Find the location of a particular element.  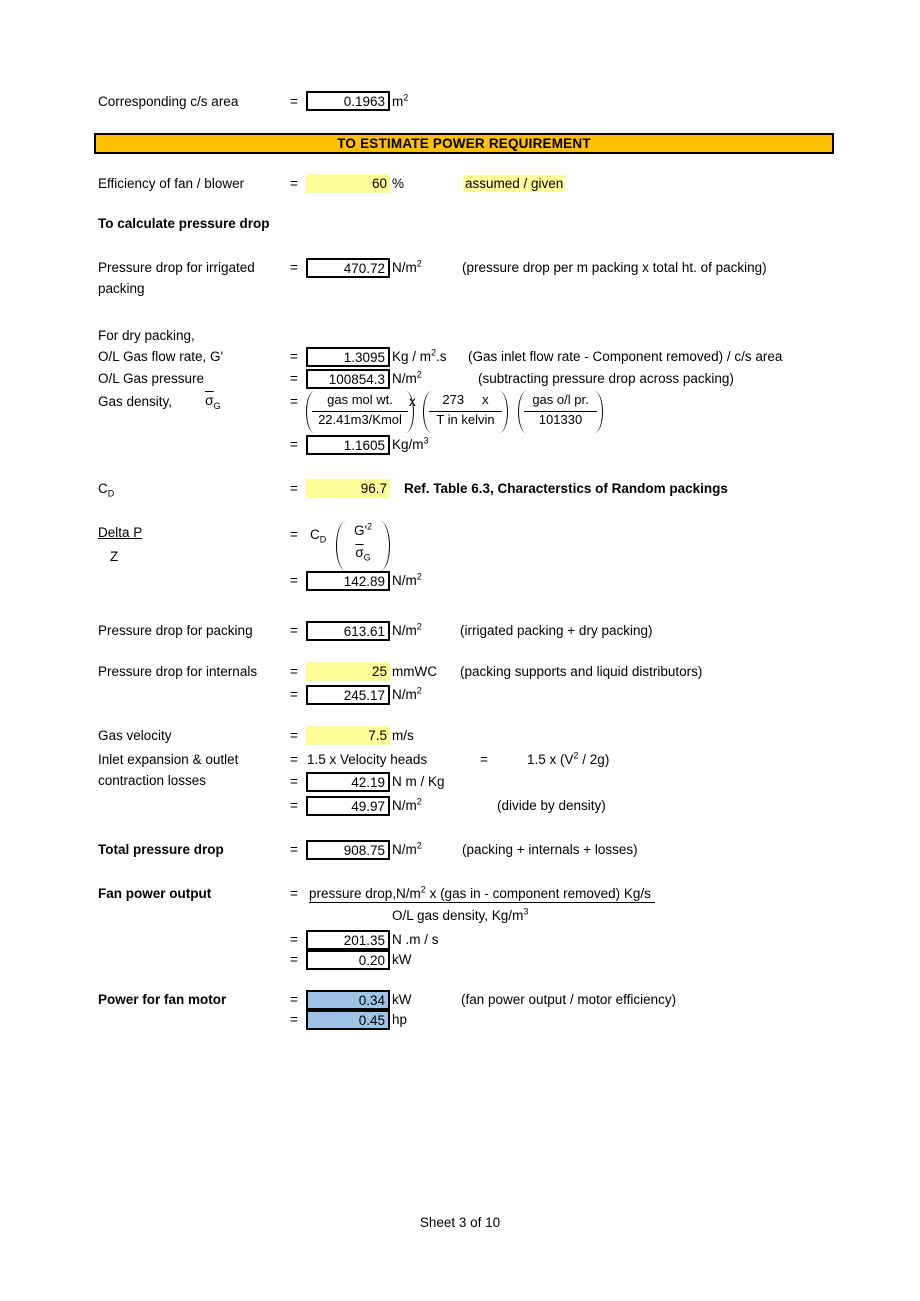

gas-density-equals-1: = is located at coordinates (294, 401).